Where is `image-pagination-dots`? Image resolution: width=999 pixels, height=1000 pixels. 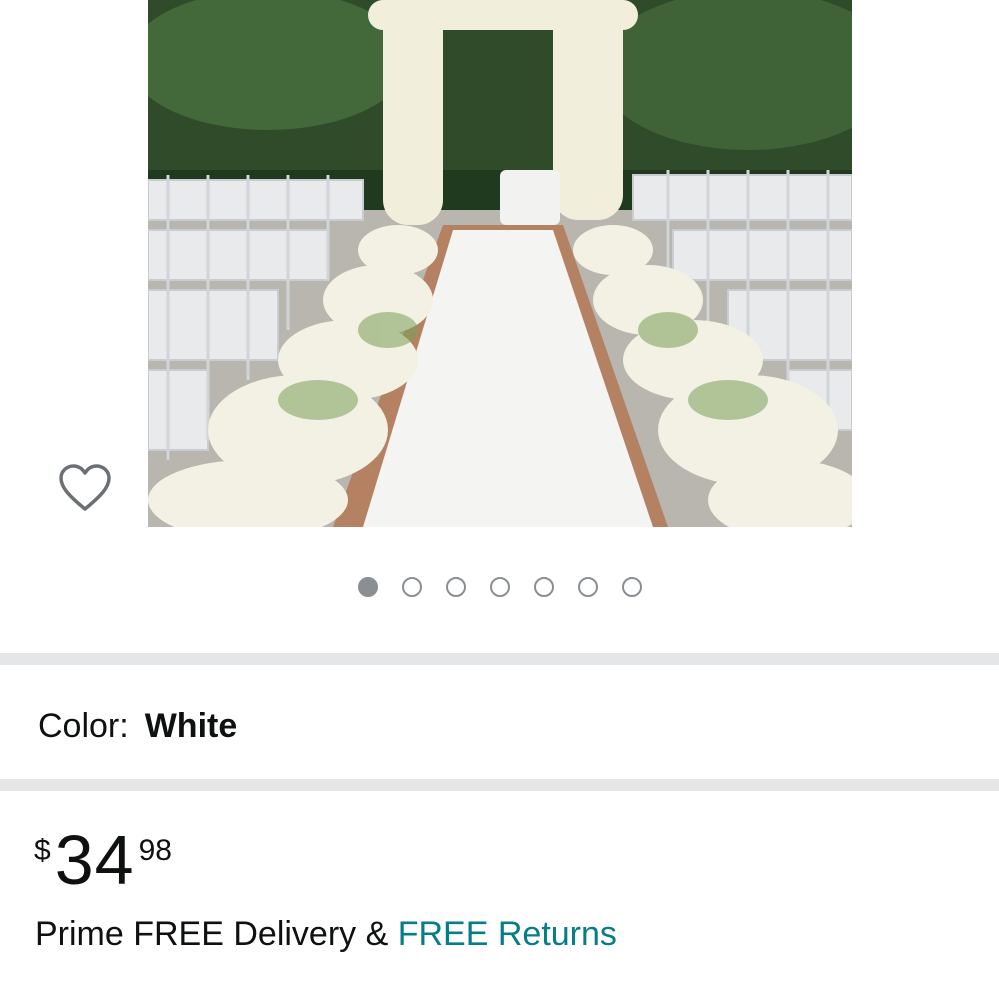 image-pagination-dots is located at coordinates (499, 589).